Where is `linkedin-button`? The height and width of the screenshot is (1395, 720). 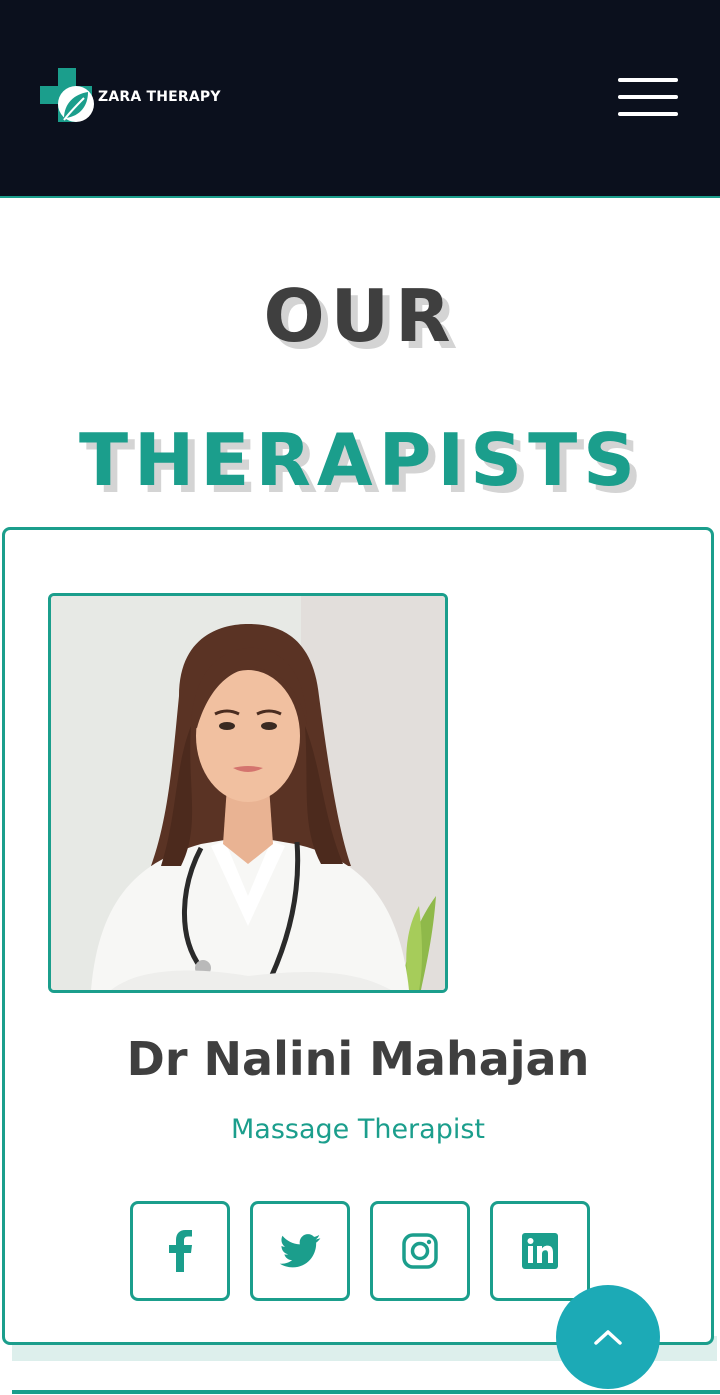
linkedin-button is located at coordinates (540, 1251).